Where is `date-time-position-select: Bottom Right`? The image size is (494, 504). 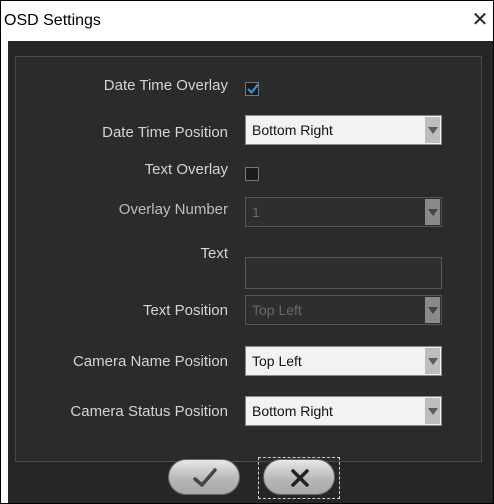 date-time-position-select: Bottom Right is located at coordinates (343, 130).